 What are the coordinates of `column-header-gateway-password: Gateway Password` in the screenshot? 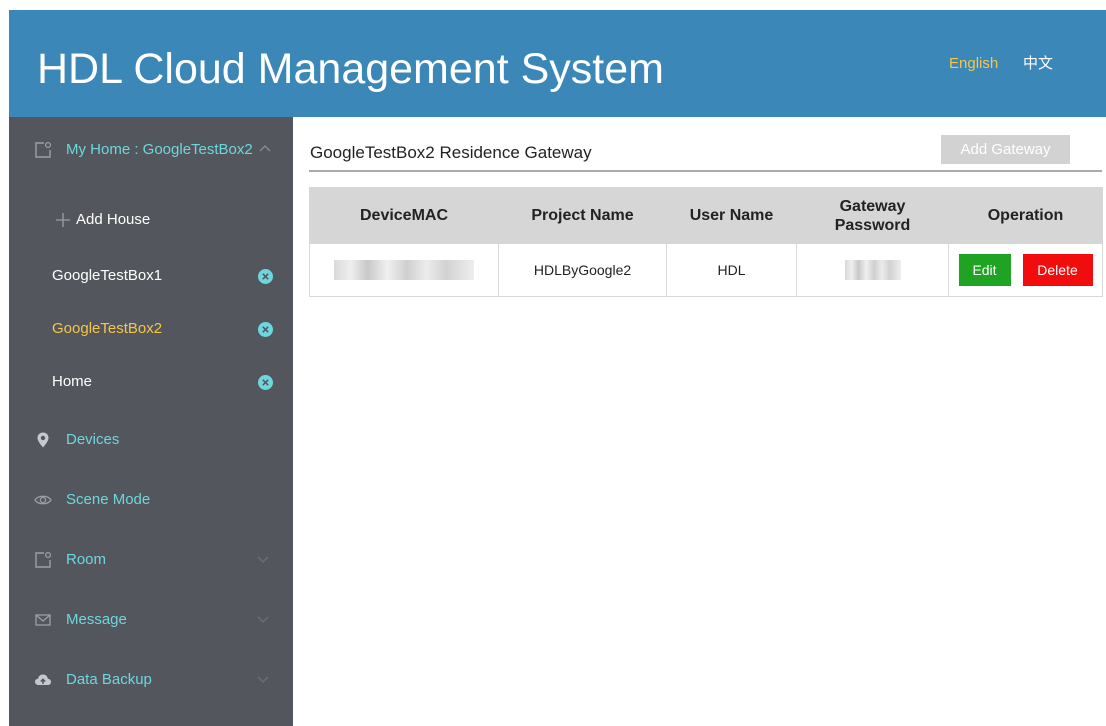 It's located at (872, 215).